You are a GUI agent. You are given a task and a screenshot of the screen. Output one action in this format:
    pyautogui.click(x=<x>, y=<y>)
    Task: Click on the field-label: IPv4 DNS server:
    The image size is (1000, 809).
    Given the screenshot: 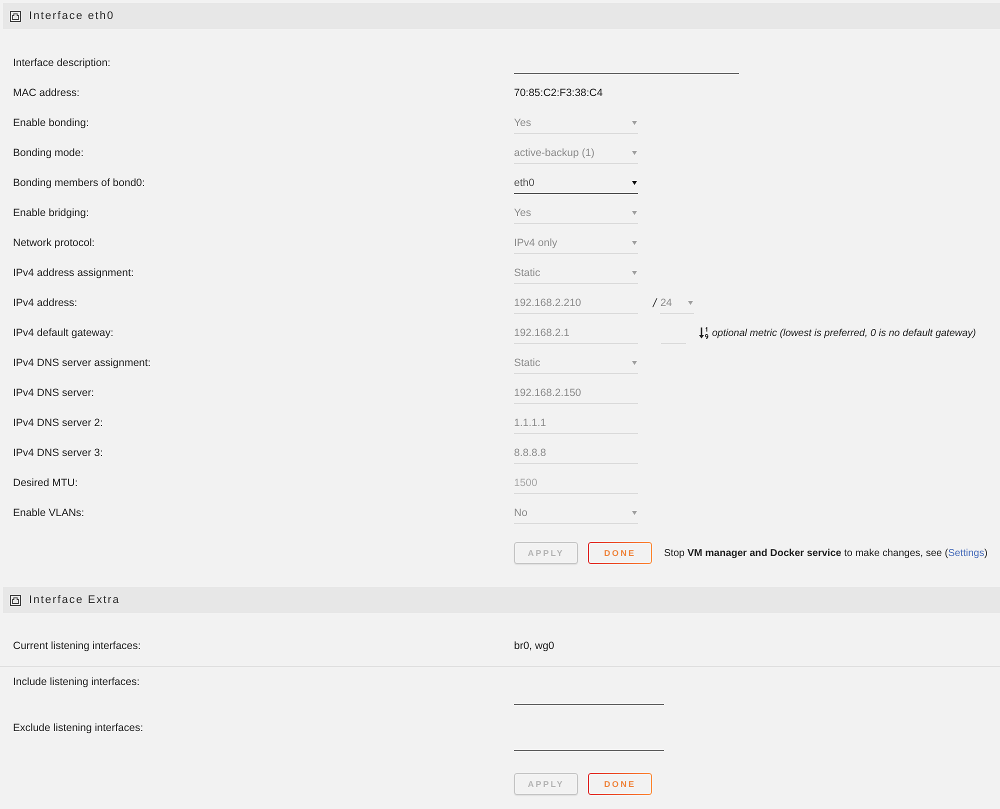 What is the action you would take?
    pyautogui.click(x=54, y=393)
    